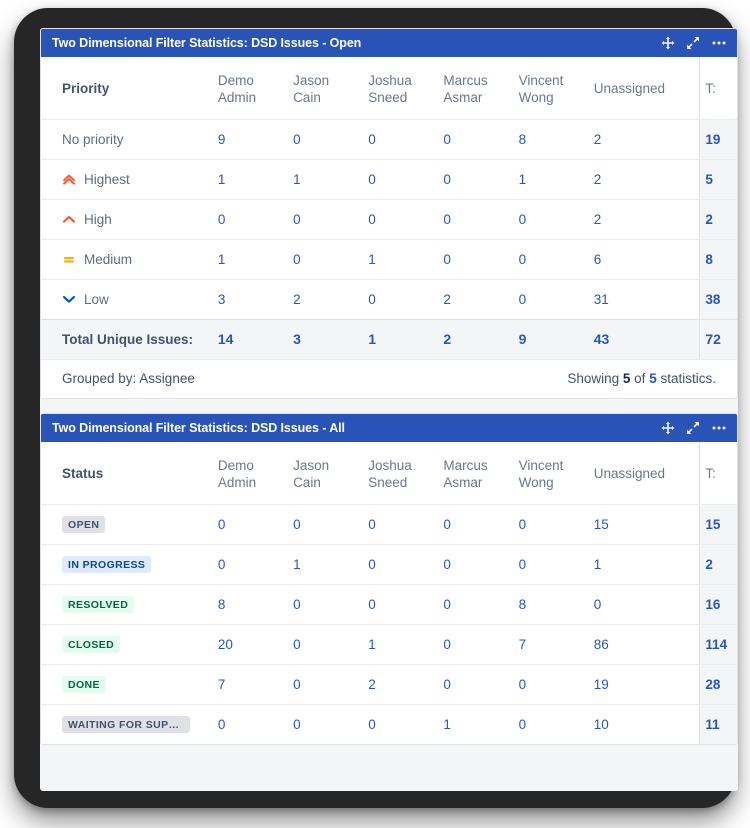 The height and width of the screenshot is (828, 750). I want to click on stat-value: 6, so click(646, 258).